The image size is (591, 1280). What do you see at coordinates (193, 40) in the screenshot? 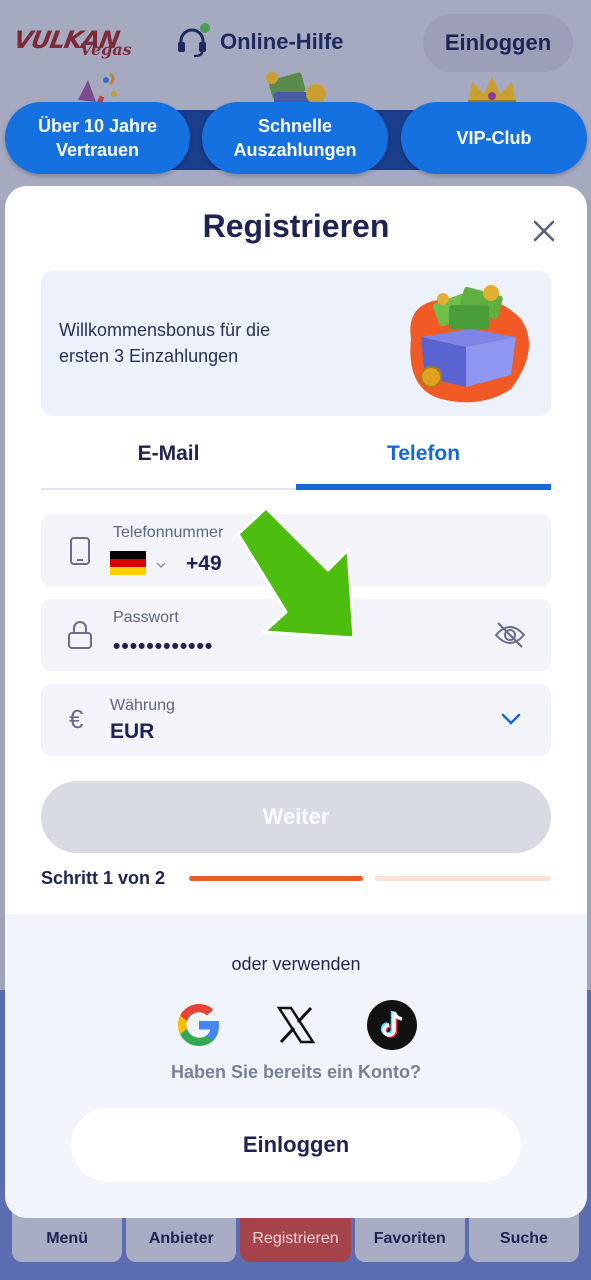
I see `headset-icon` at bounding box center [193, 40].